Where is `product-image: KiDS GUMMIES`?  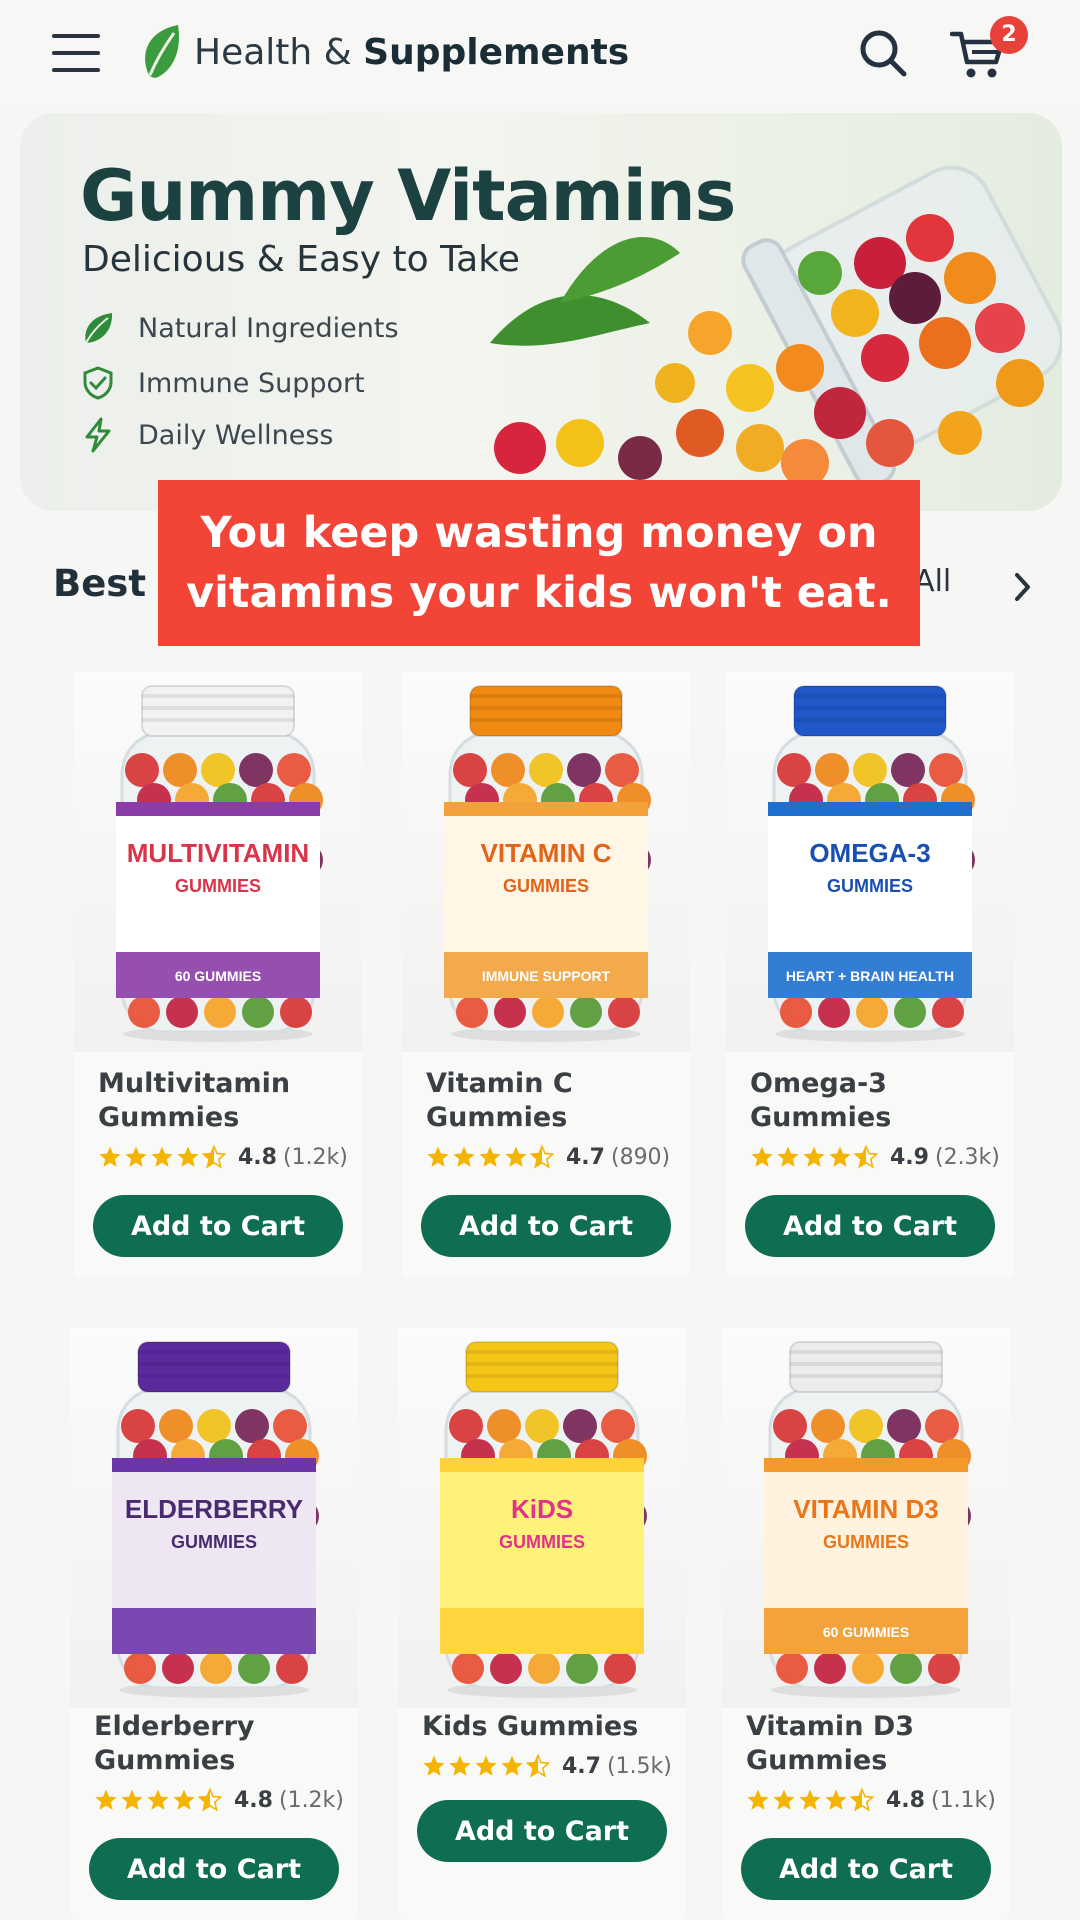
product-image: KiDS GUMMIES is located at coordinates (542, 1518).